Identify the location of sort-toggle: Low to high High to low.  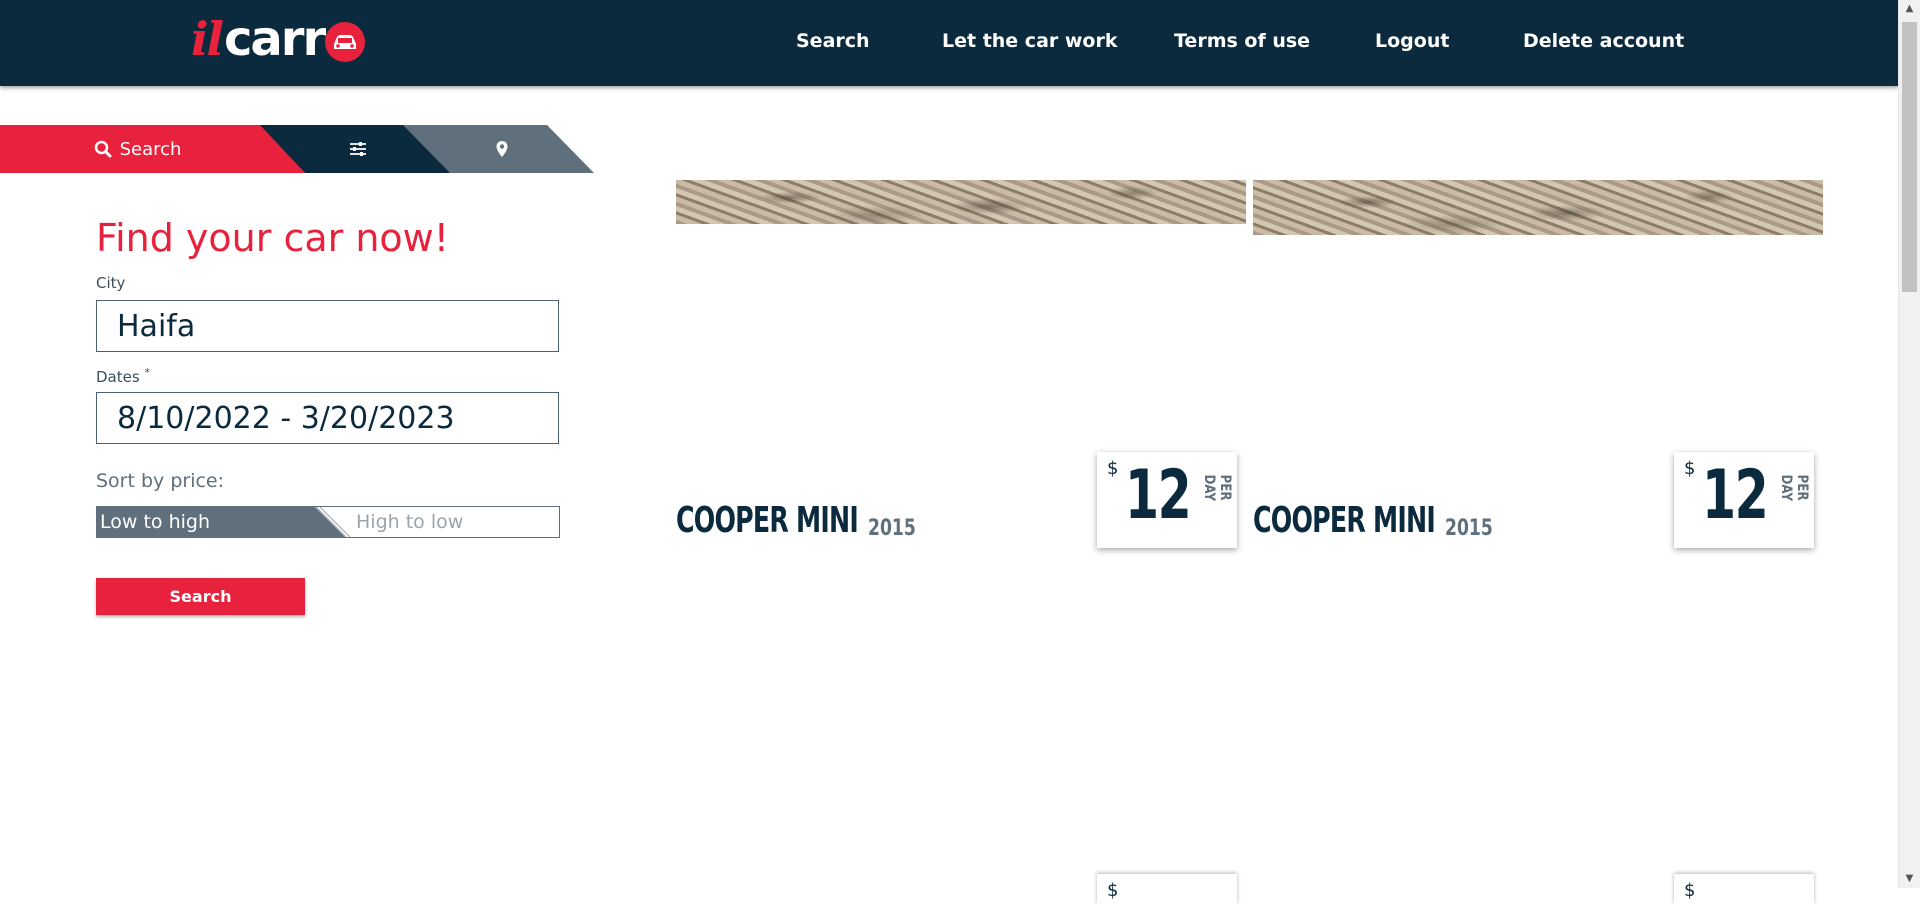
(328, 522).